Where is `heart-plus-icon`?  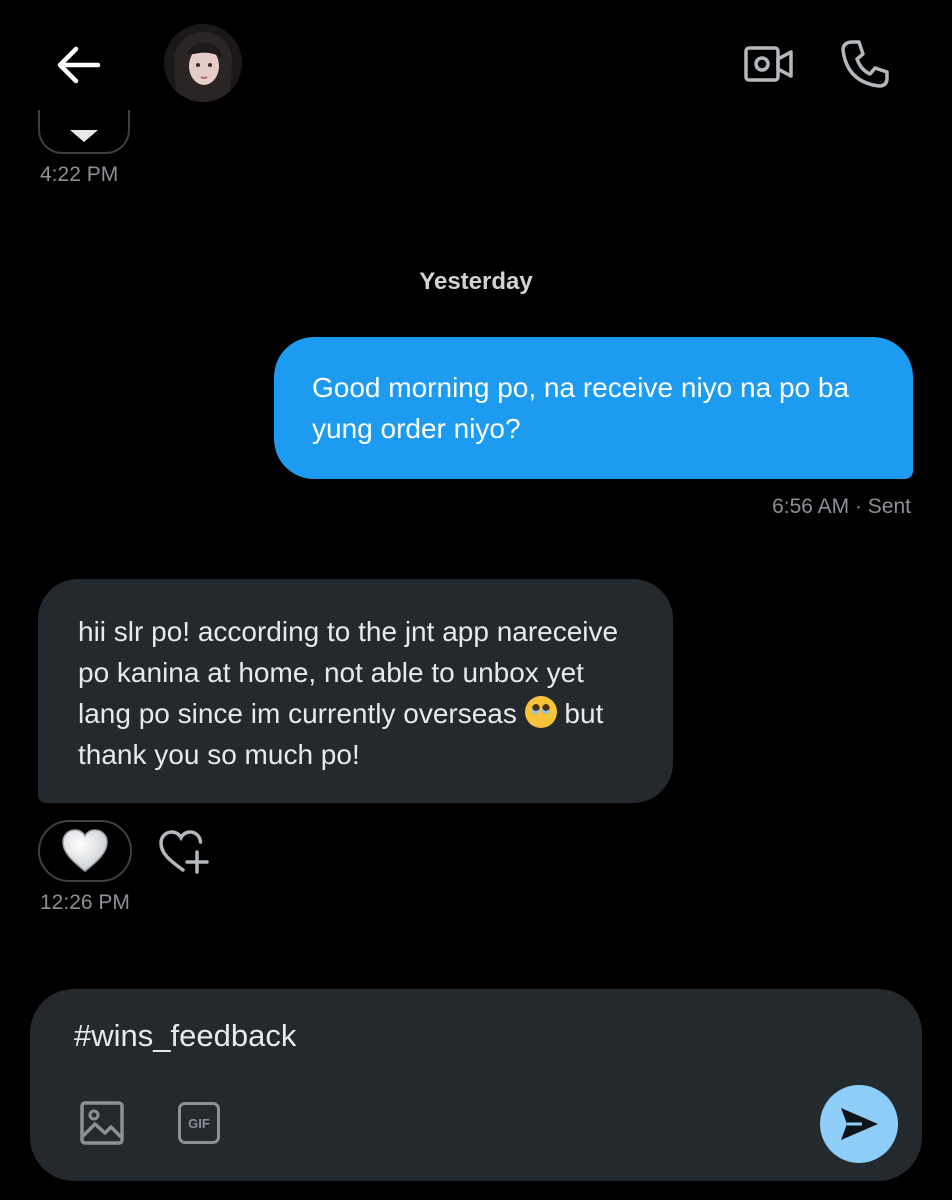
heart-plus-icon is located at coordinates (184, 852).